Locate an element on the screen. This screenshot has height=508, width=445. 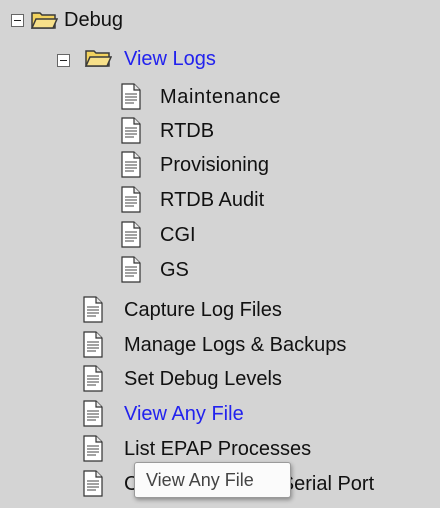
panel-edge is located at coordinates (442, 254).